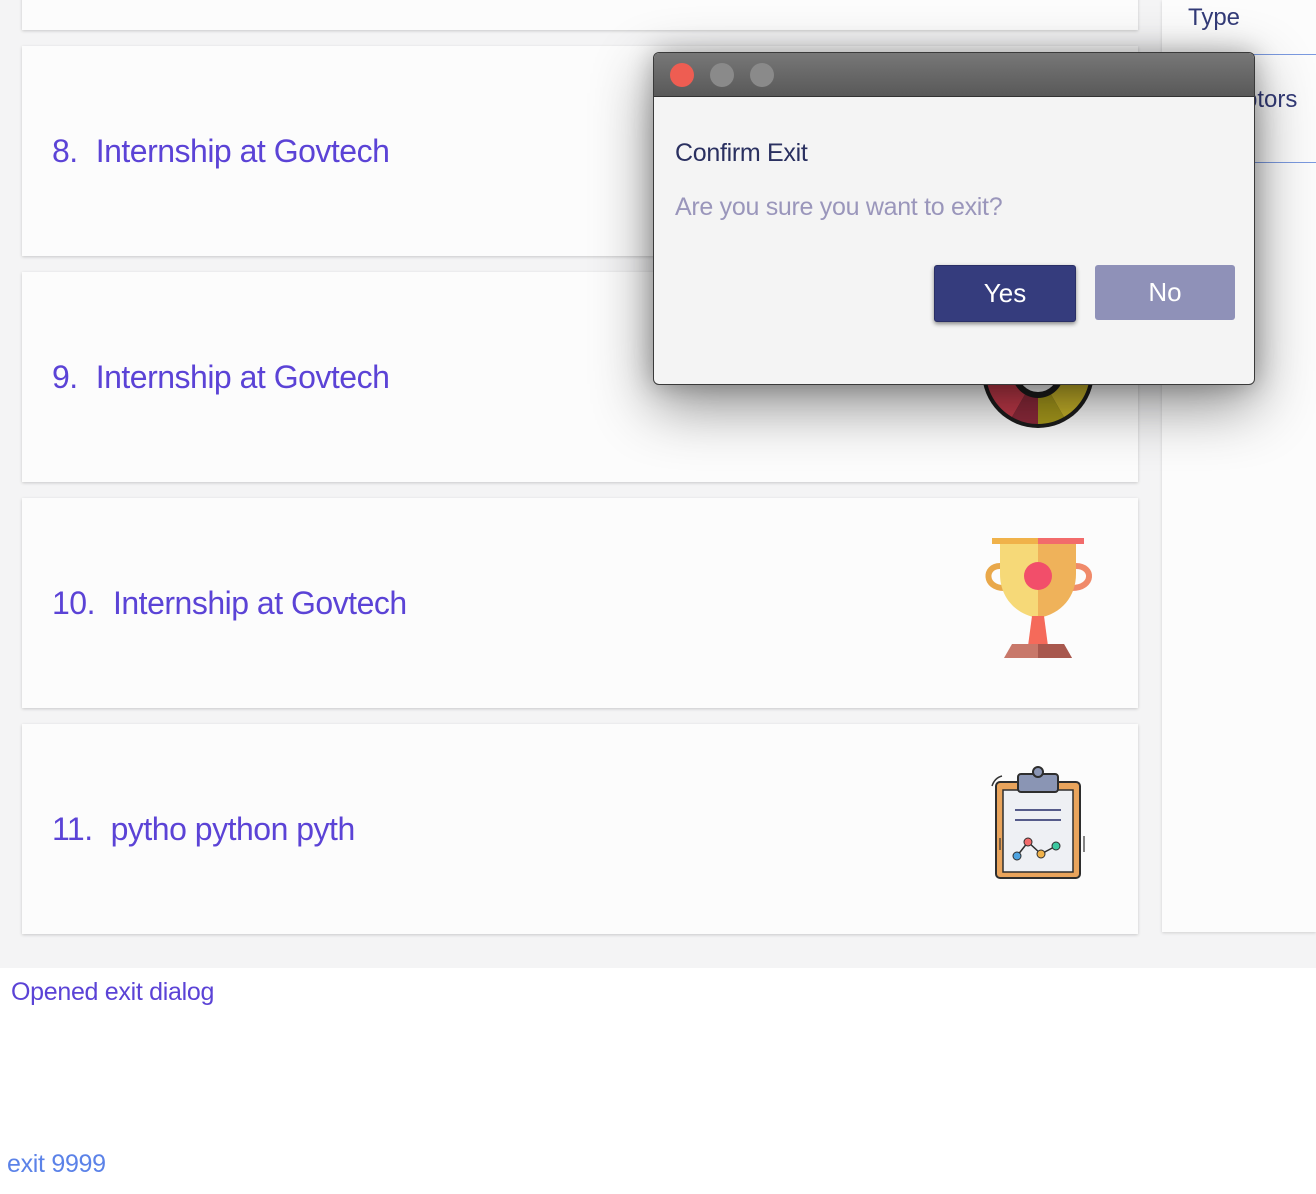  What do you see at coordinates (1214, 17) in the screenshot?
I see `side-item-label: Type` at bounding box center [1214, 17].